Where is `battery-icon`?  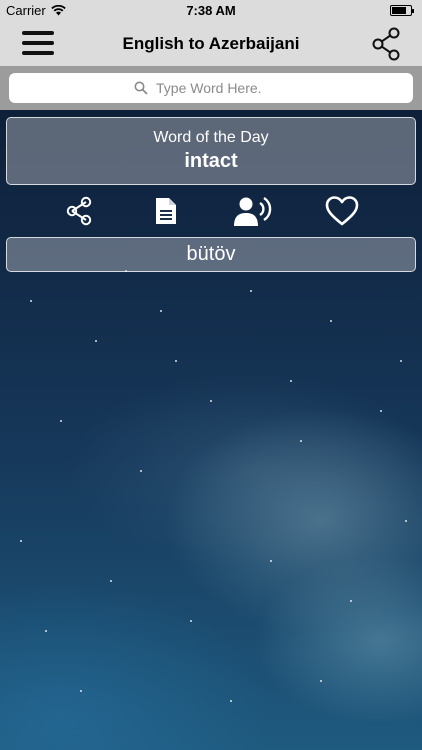 battery-icon is located at coordinates (402, 10).